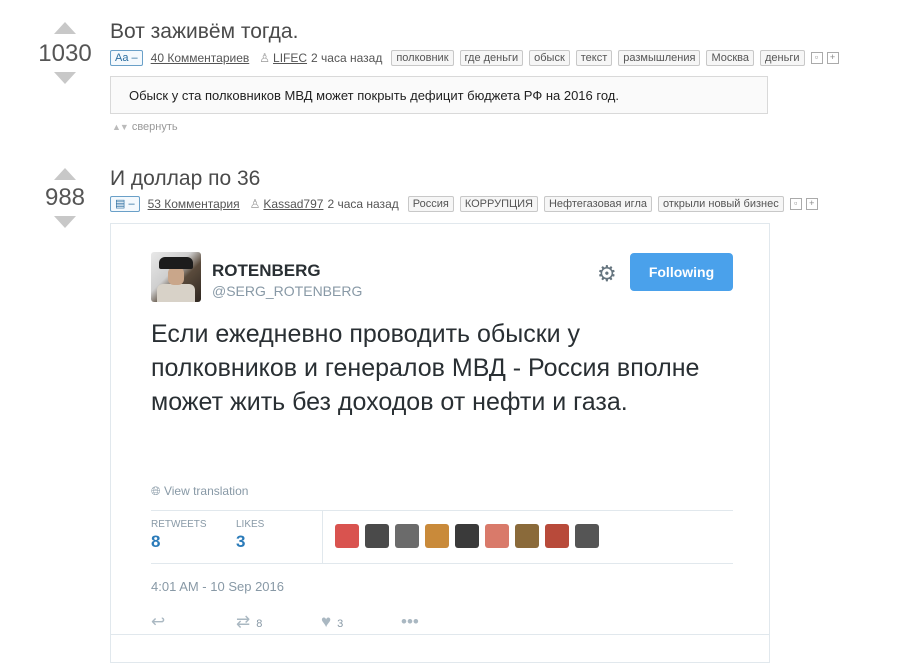 Image resolution: width=923 pixels, height=663 pixels. What do you see at coordinates (782, 58) in the screenshot?
I see `tag: деньги` at bounding box center [782, 58].